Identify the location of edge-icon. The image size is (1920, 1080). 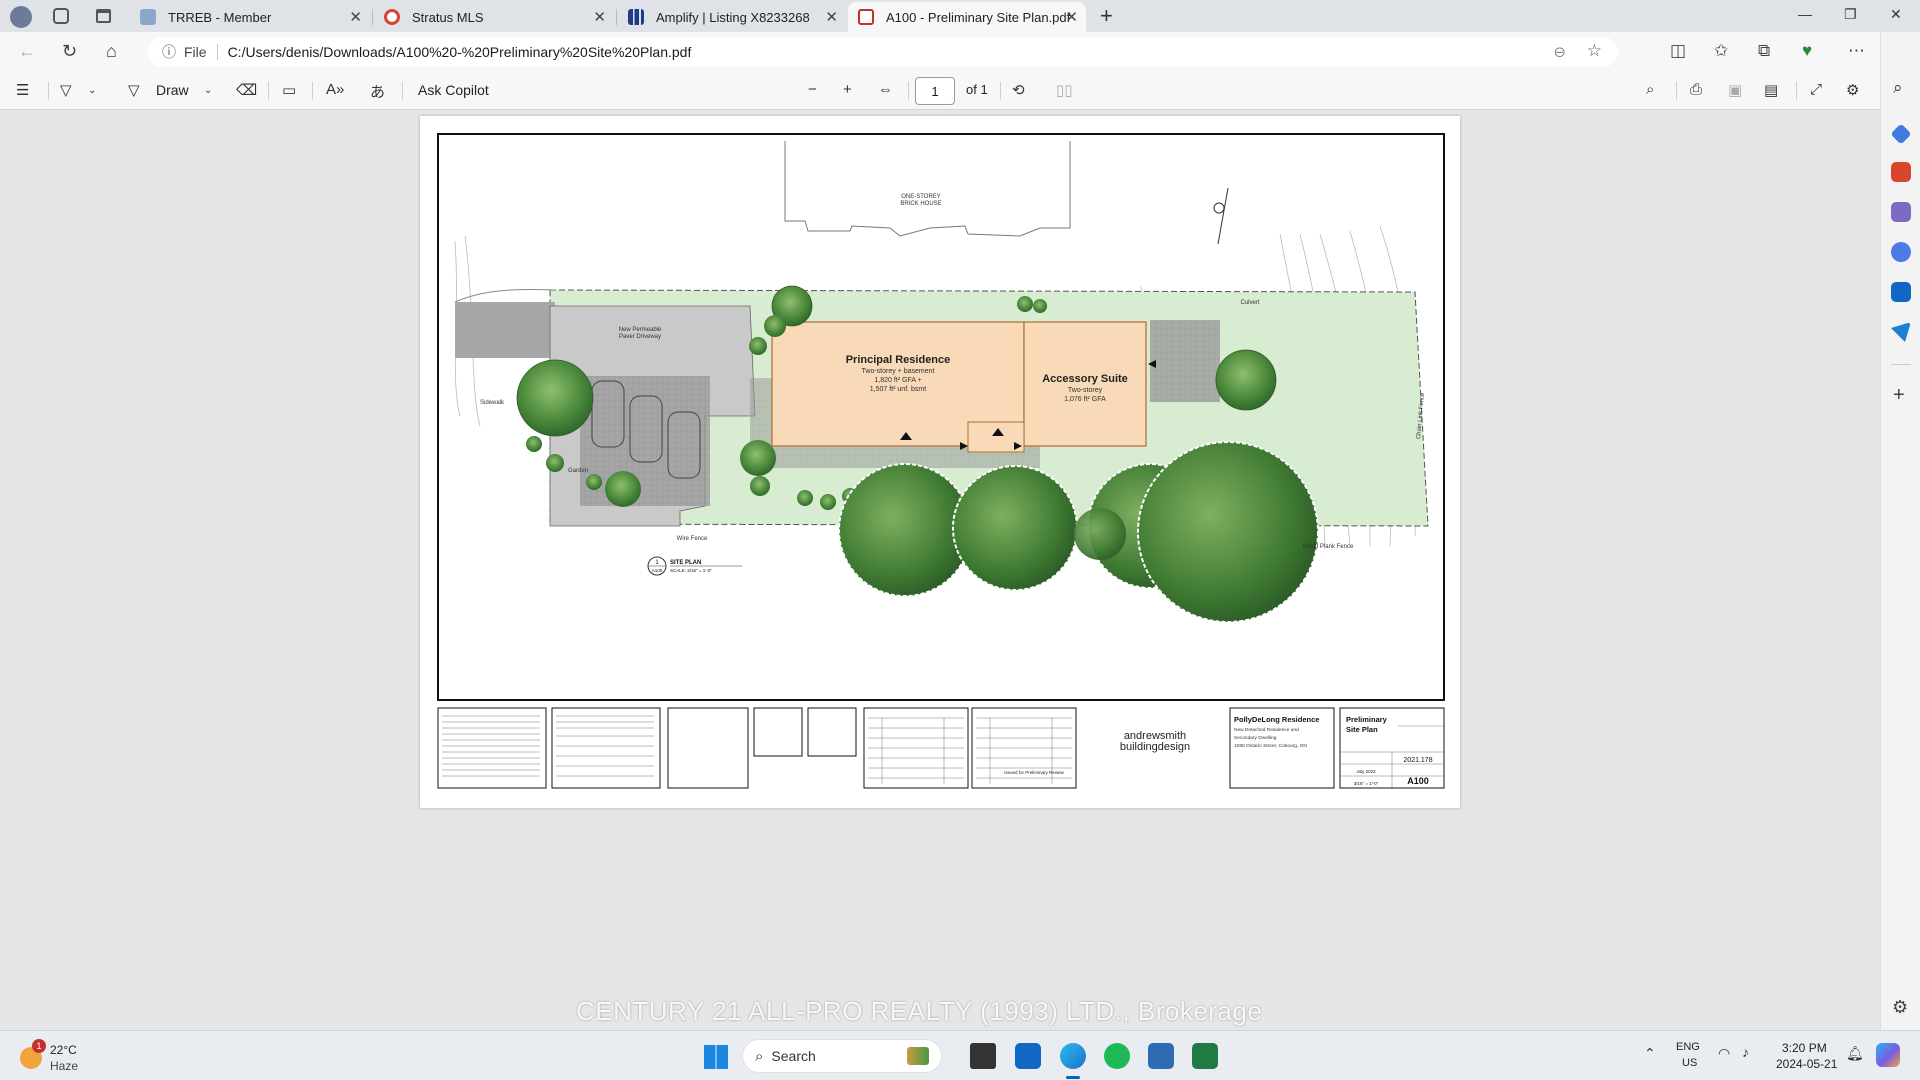
(1073, 1056).